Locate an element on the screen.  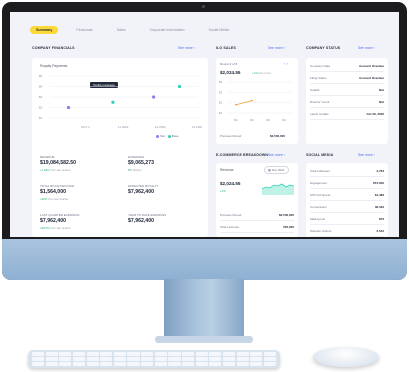
company-financials-see-more-link: See more › is located at coordinates (186, 48).